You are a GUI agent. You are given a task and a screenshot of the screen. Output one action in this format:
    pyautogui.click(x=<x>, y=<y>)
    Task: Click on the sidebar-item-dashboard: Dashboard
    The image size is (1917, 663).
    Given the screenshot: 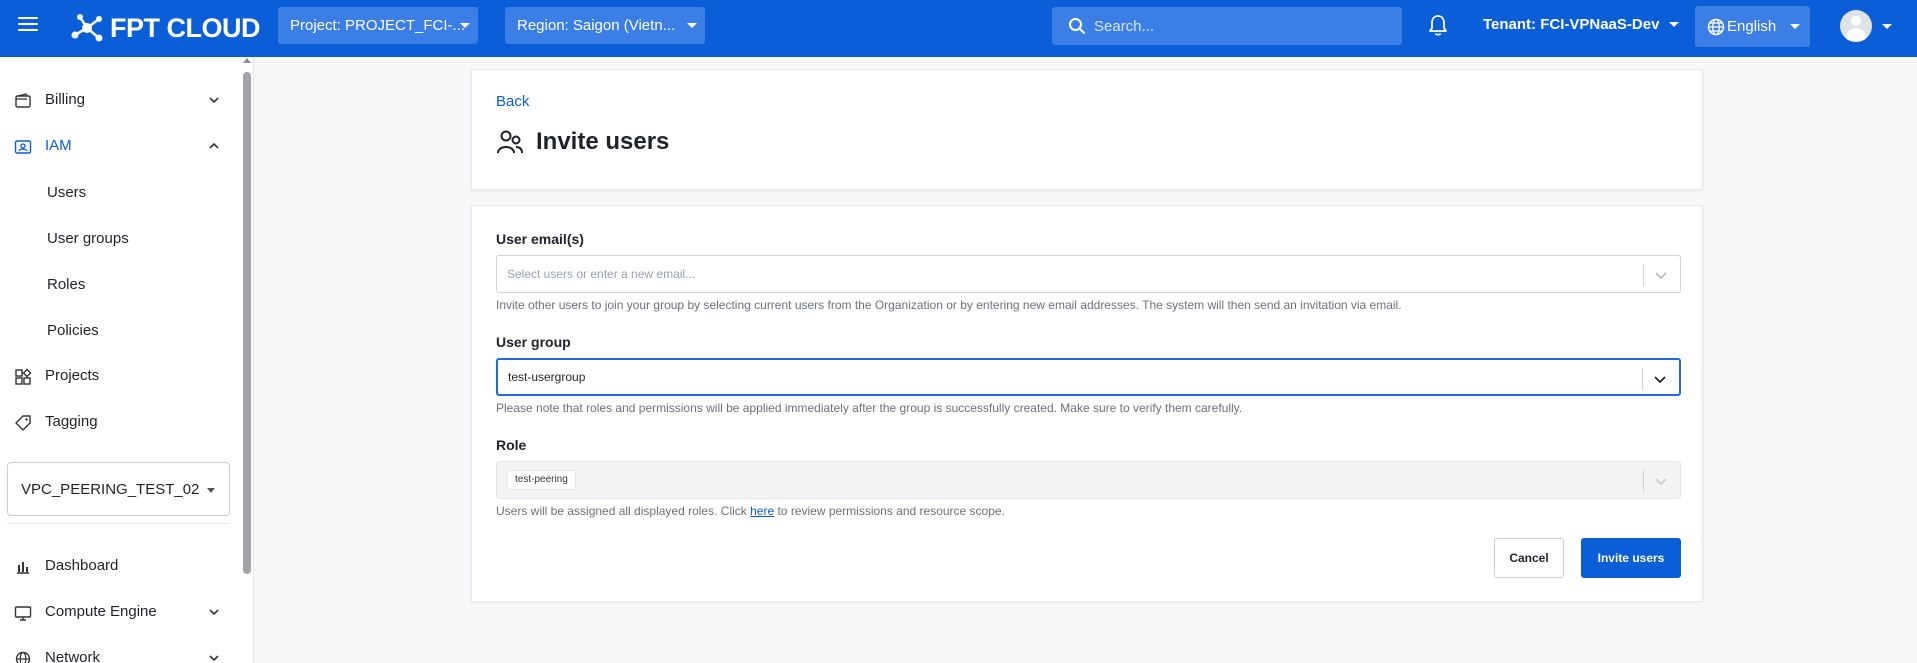 What is the action you would take?
    pyautogui.click(x=120, y=566)
    